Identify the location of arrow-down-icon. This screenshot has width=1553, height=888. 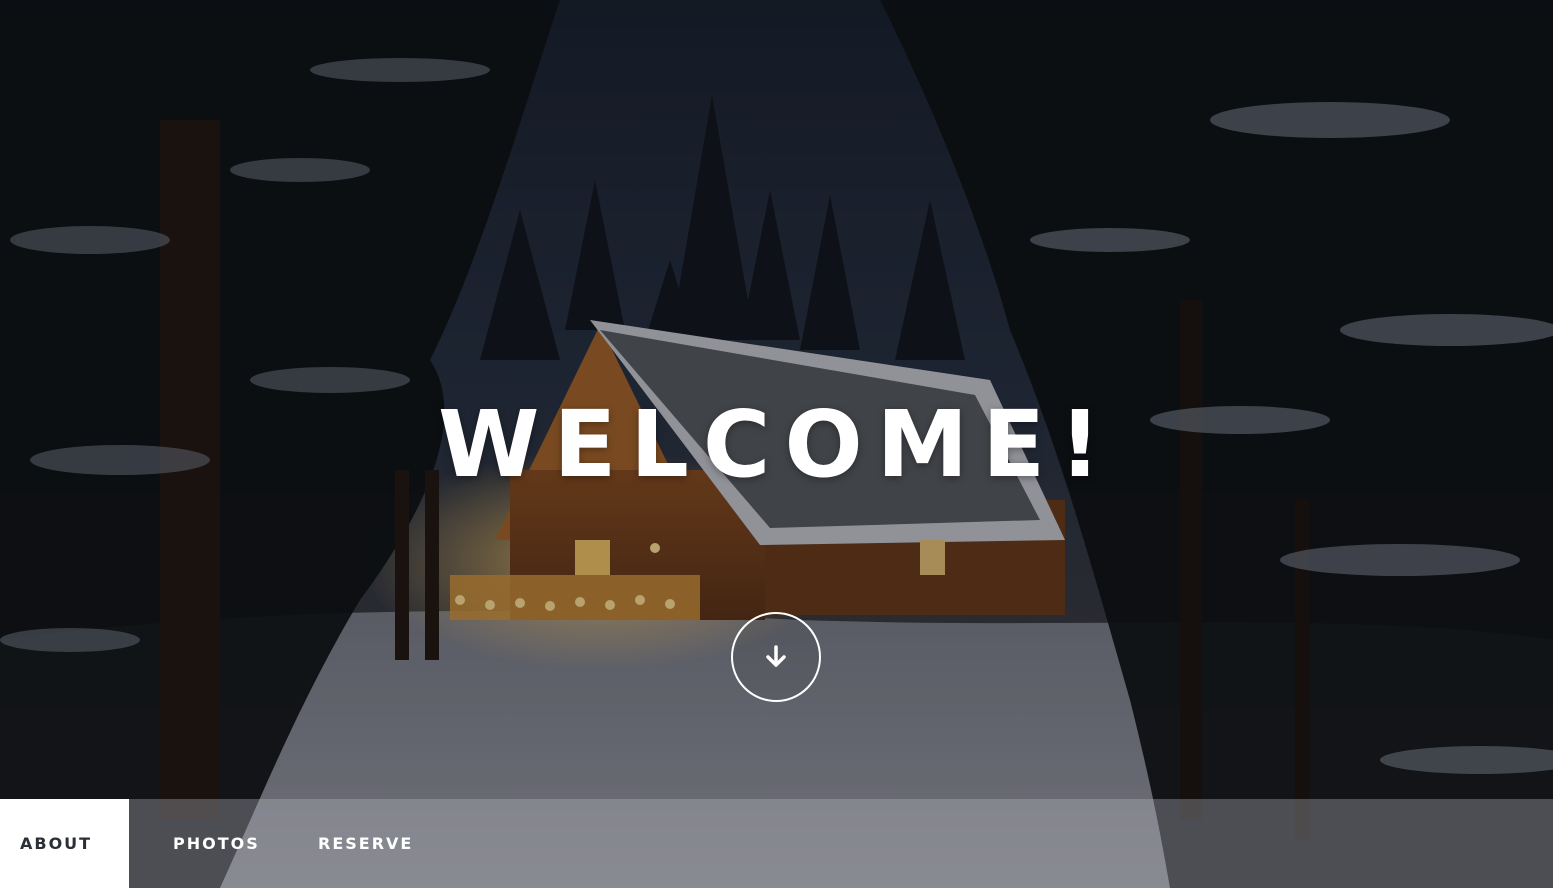
(776, 656).